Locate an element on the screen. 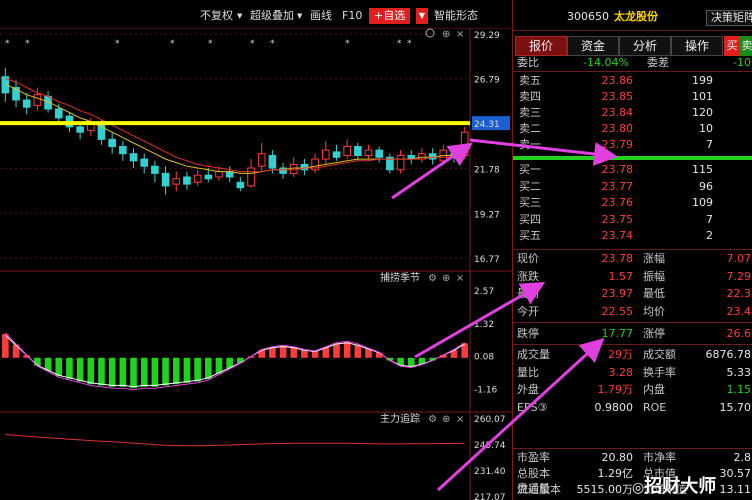 The image size is (752, 500). ind1-axis-label: -1.16 is located at coordinates (486, 390).